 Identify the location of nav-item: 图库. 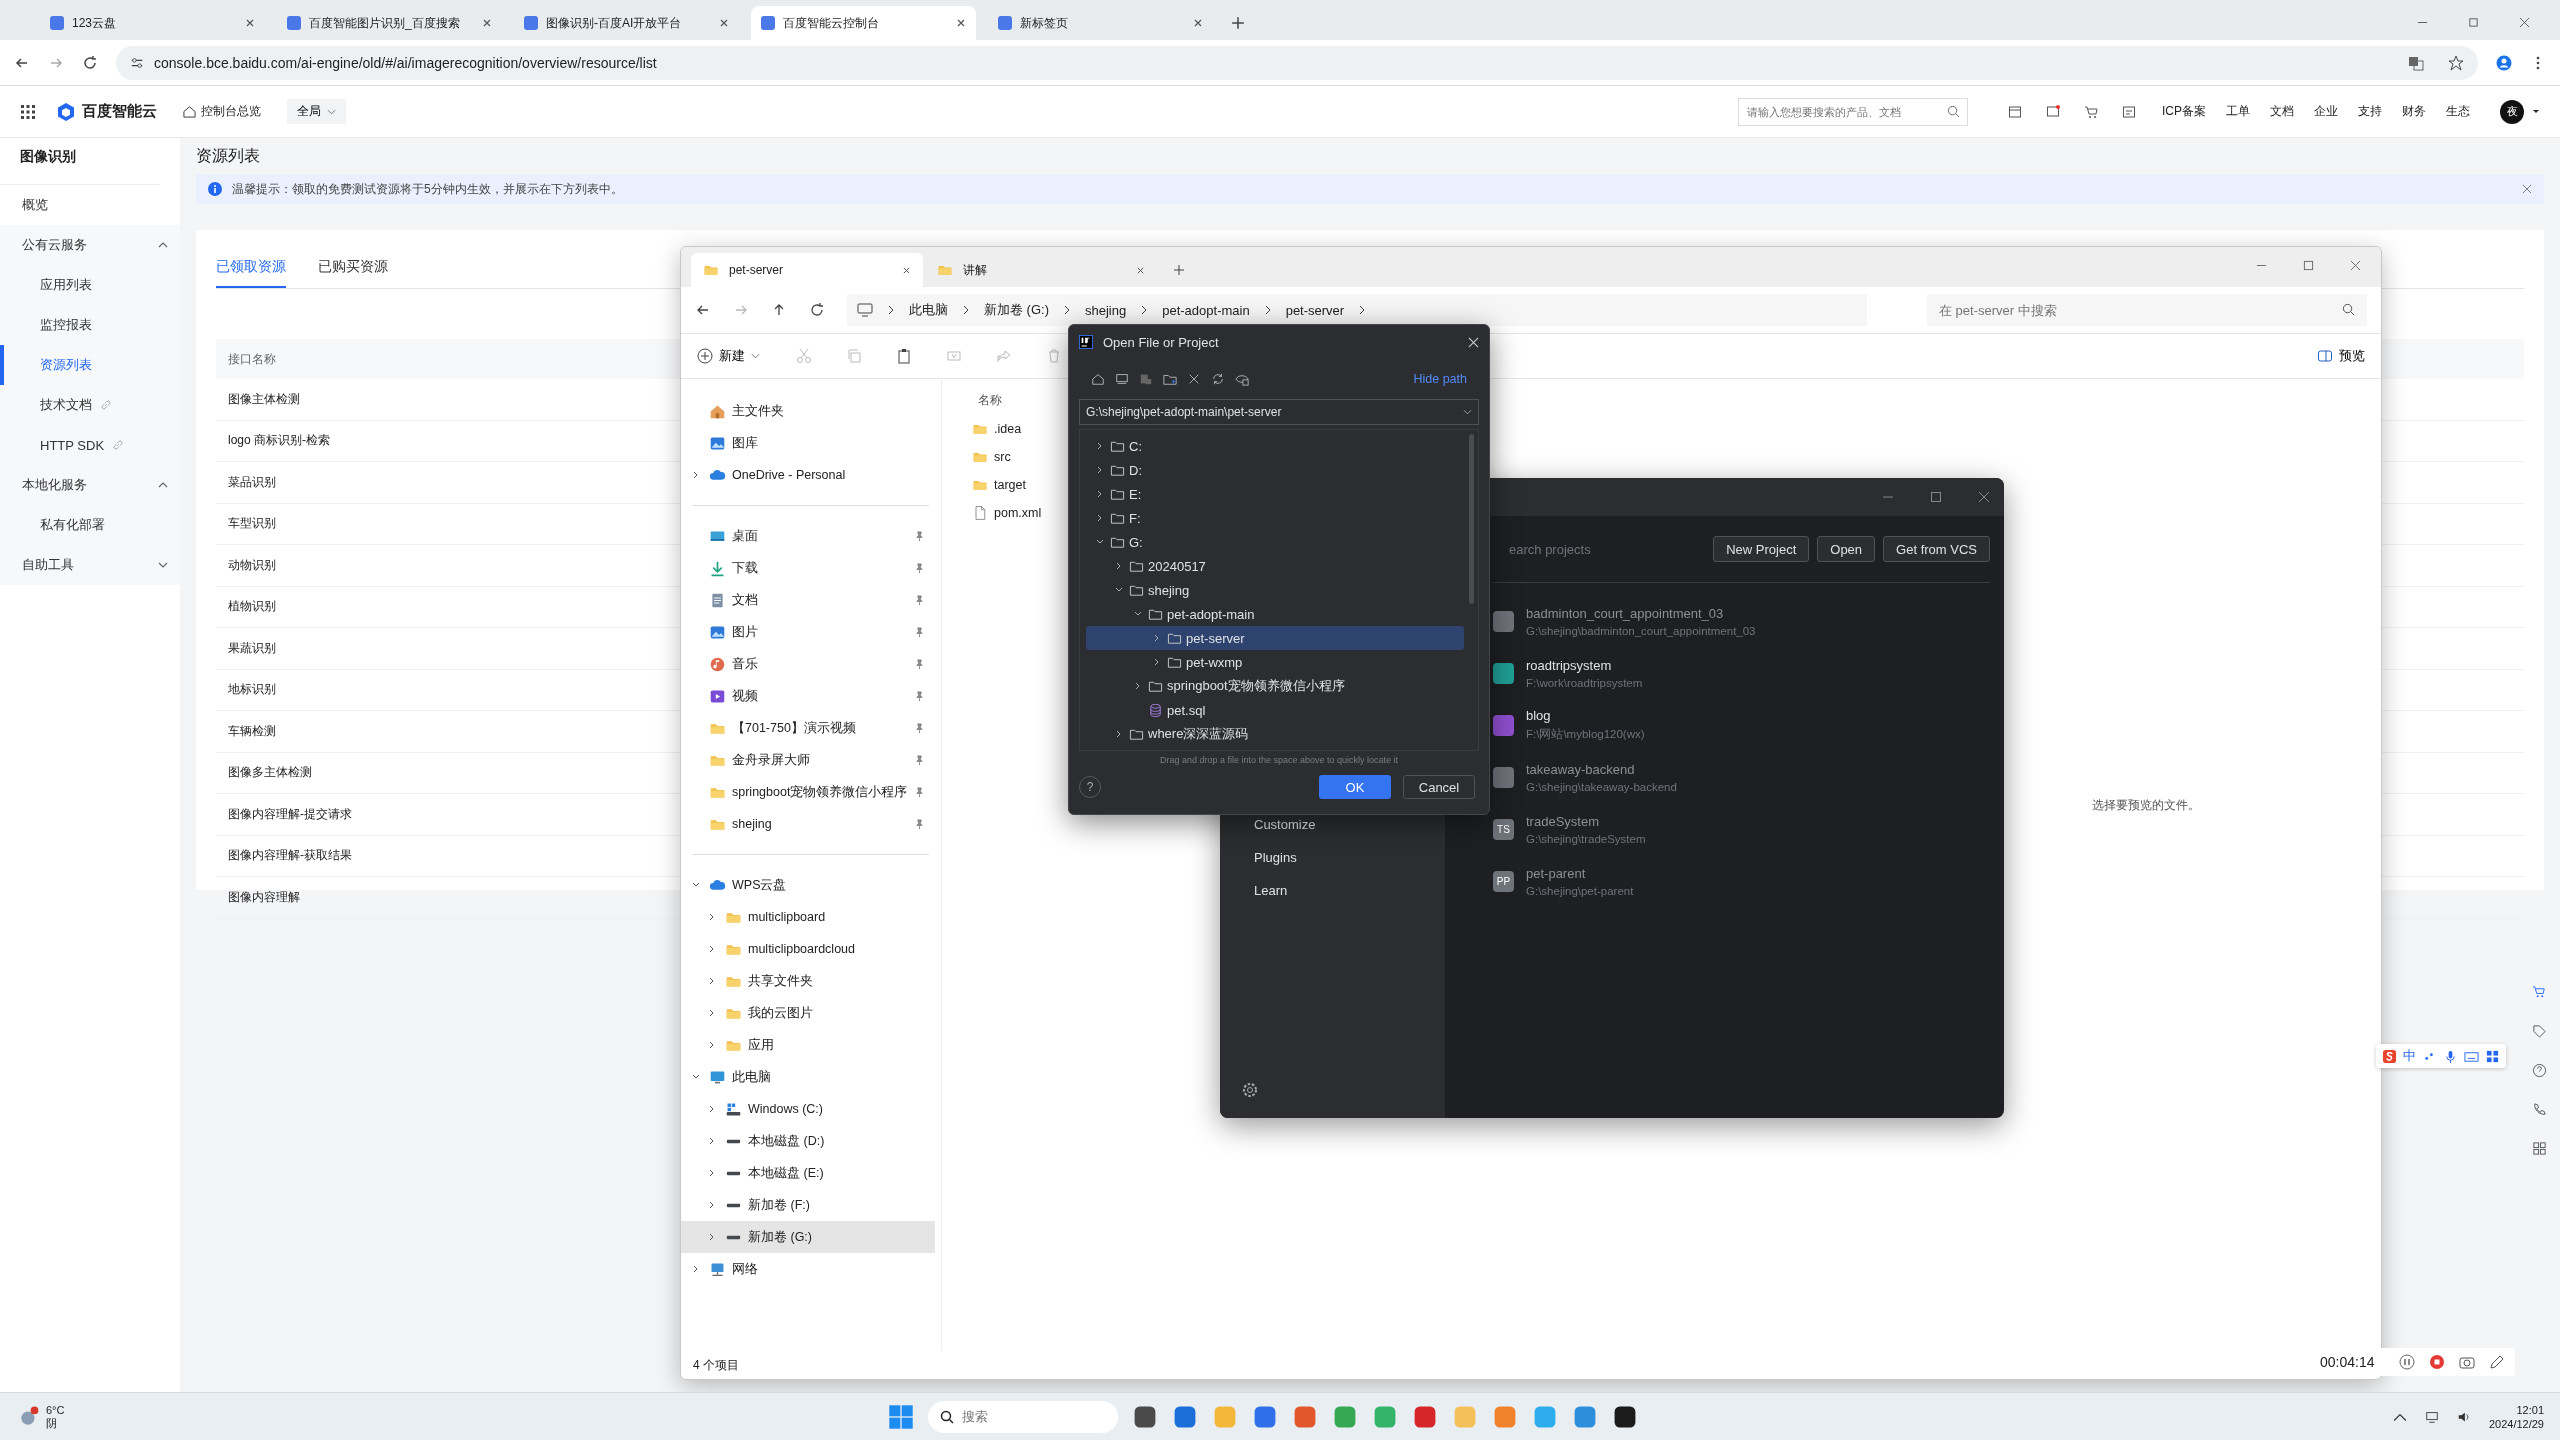
(808, 443).